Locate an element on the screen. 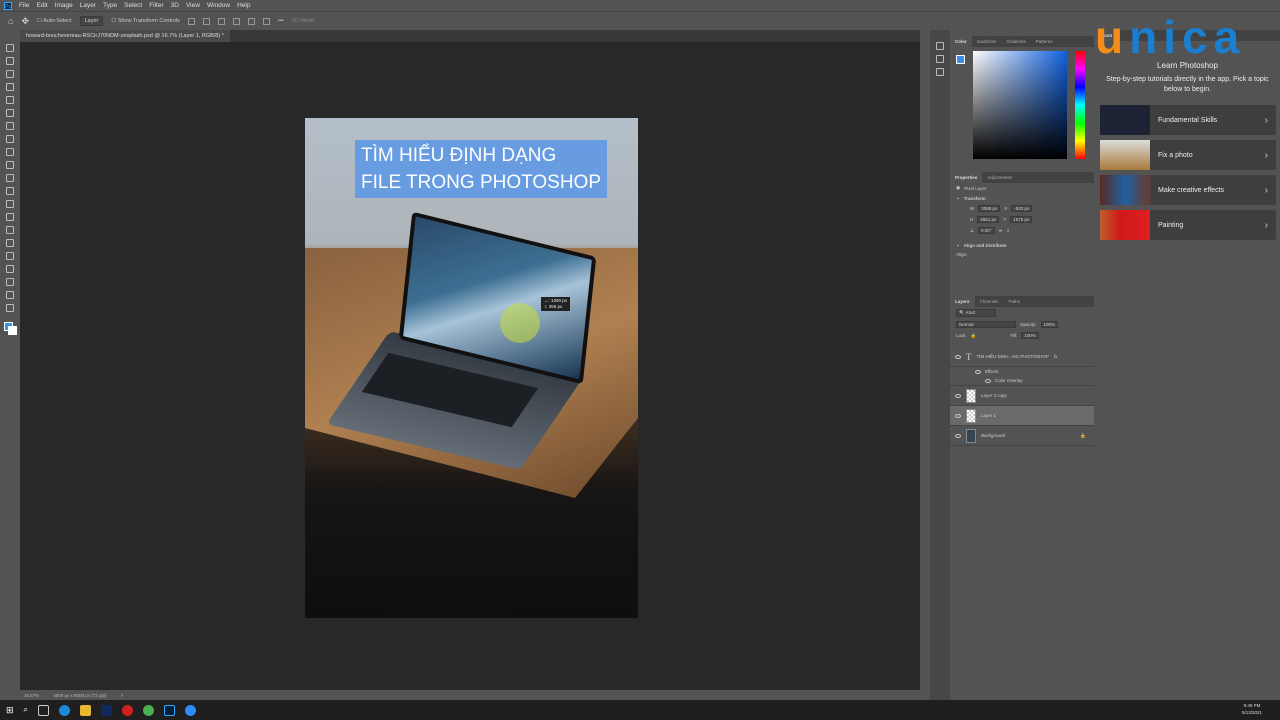 The image size is (1280, 720). windows-start-icon: ⊞ is located at coordinates (10, 710).